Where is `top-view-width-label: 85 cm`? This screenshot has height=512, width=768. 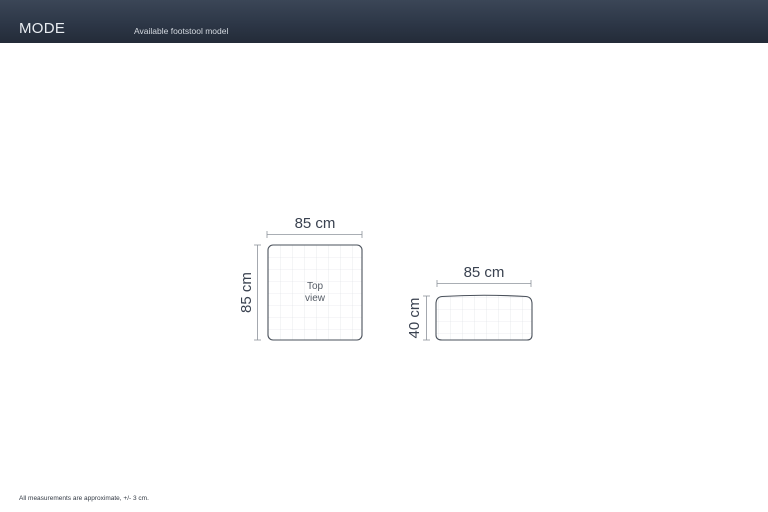 top-view-width-label: 85 cm is located at coordinates (315, 223).